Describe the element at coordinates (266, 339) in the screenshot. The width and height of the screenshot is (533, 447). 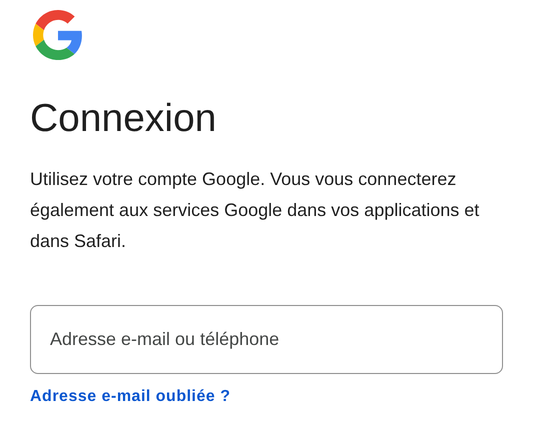
I see `email-field: Adresse e-mail ou téléphone` at that location.